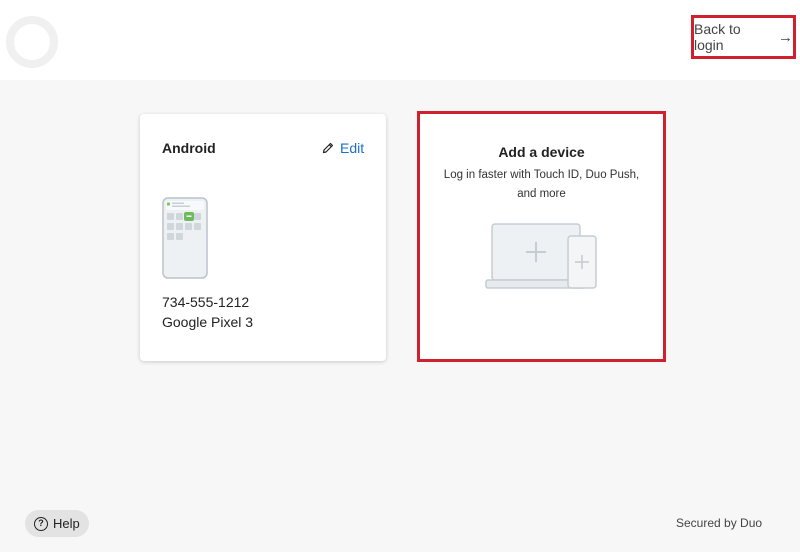 Image resolution: width=800 pixels, height=552 pixels. Describe the element at coordinates (208, 322) in the screenshot. I see `device-model: Google Pixel 3` at that location.